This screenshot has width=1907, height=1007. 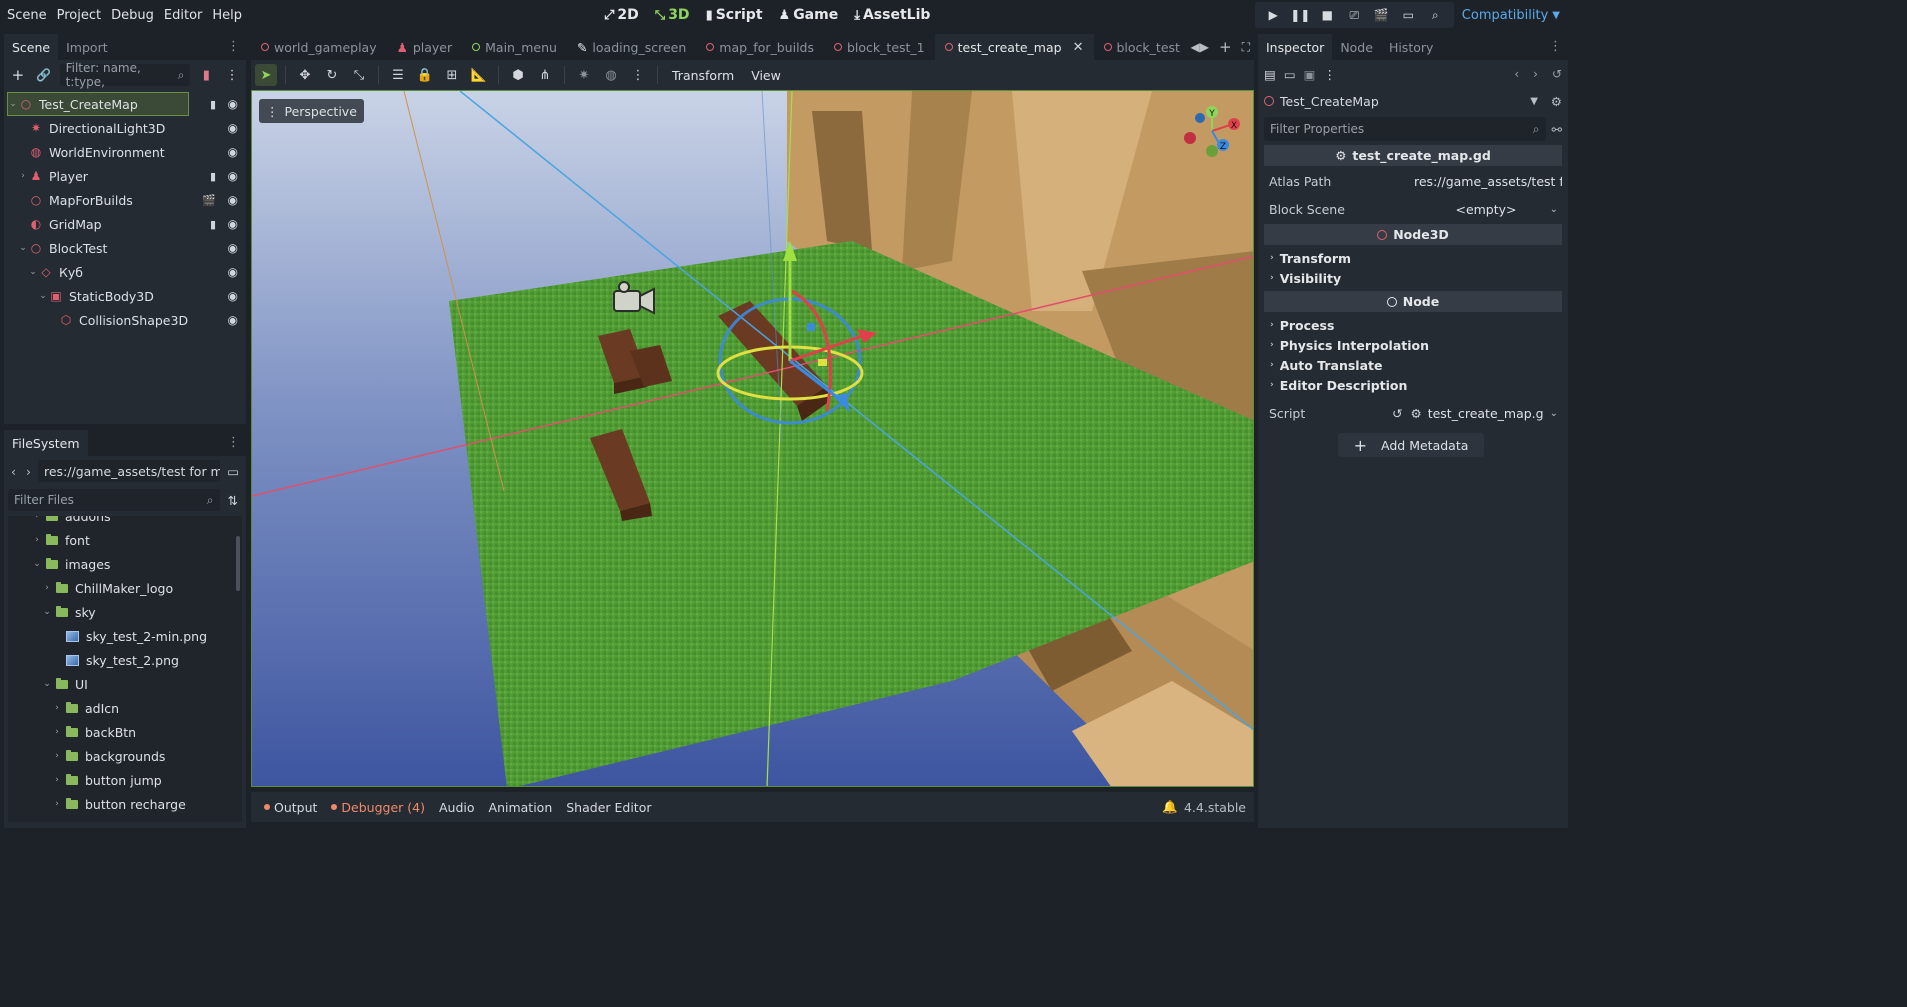 I want to click on scene-tab: ♟ player, so click(x=425, y=47).